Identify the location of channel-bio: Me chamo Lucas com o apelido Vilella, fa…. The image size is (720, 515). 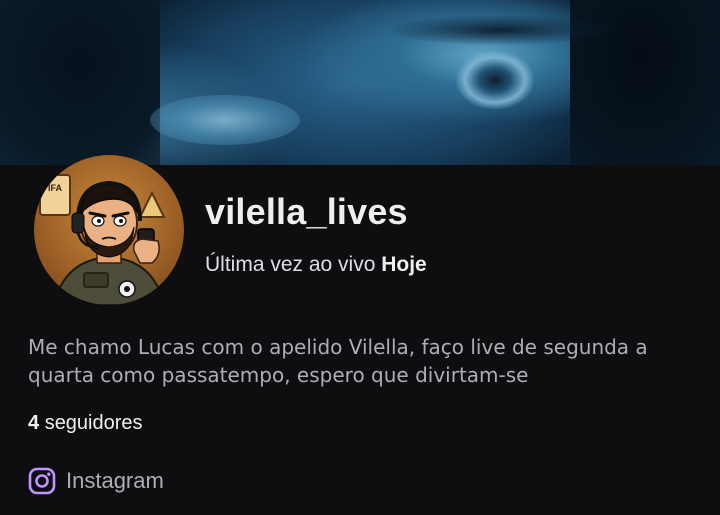
(338, 361).